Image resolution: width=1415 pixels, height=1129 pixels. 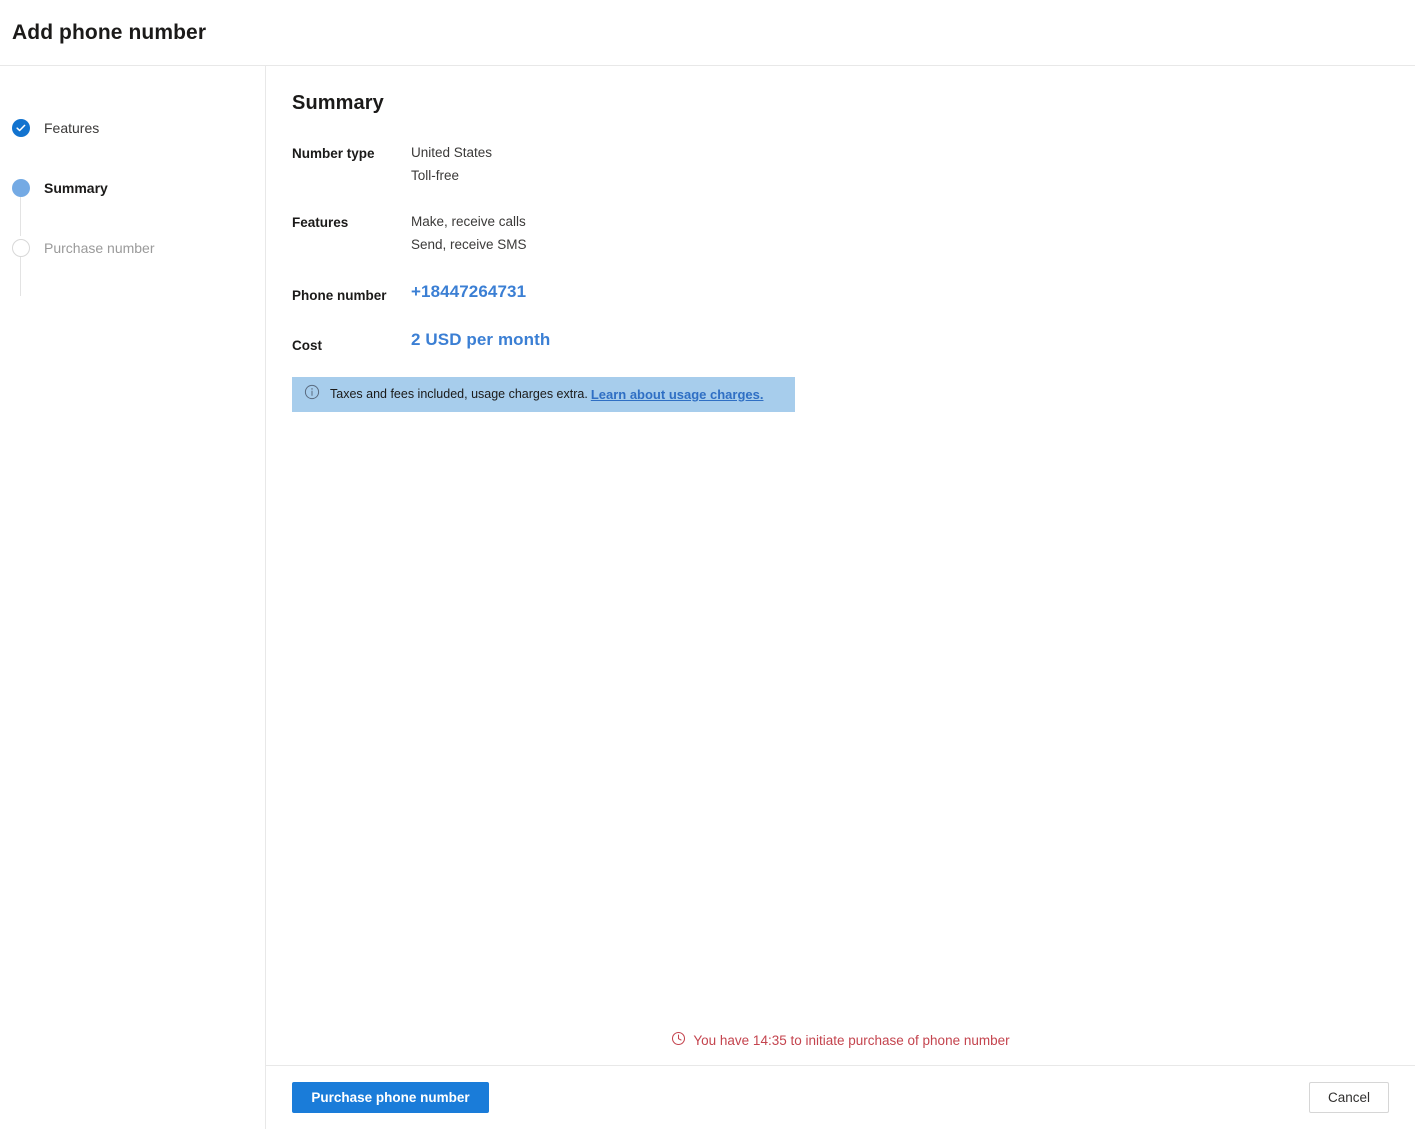 I want to click on phone-number-value: +18447264731, so click(x=469, y=291).